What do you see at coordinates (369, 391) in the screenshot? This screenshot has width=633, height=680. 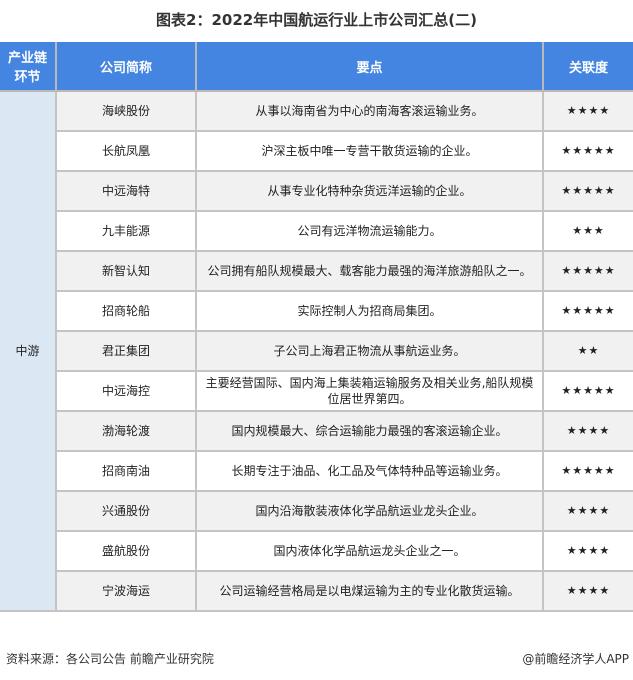 I see `point-cell: 主要经营国际、国内海上集装箱运输服务及相关业务,船队规模位居世界第四。` at bounding box center [369, 391].